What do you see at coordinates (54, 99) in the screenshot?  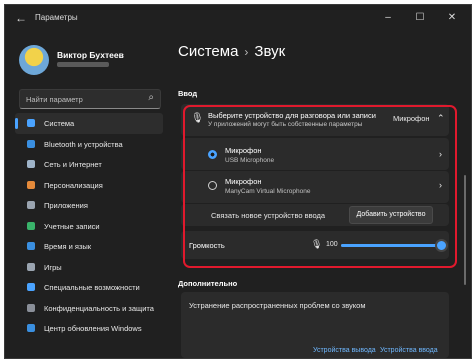 I see `search-placeholder: Найти параметр` at bounding box center [54, 99].